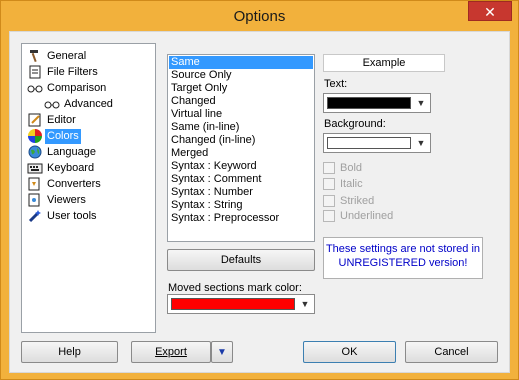  I want to click on pencil-icon, so click(35, 120).